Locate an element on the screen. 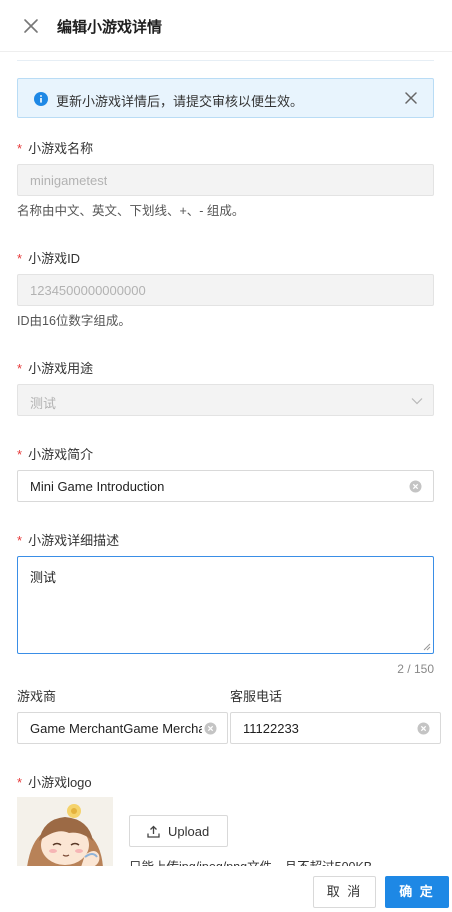  field-label-id: * 小游戏ID is located at coordinates (48, 257).